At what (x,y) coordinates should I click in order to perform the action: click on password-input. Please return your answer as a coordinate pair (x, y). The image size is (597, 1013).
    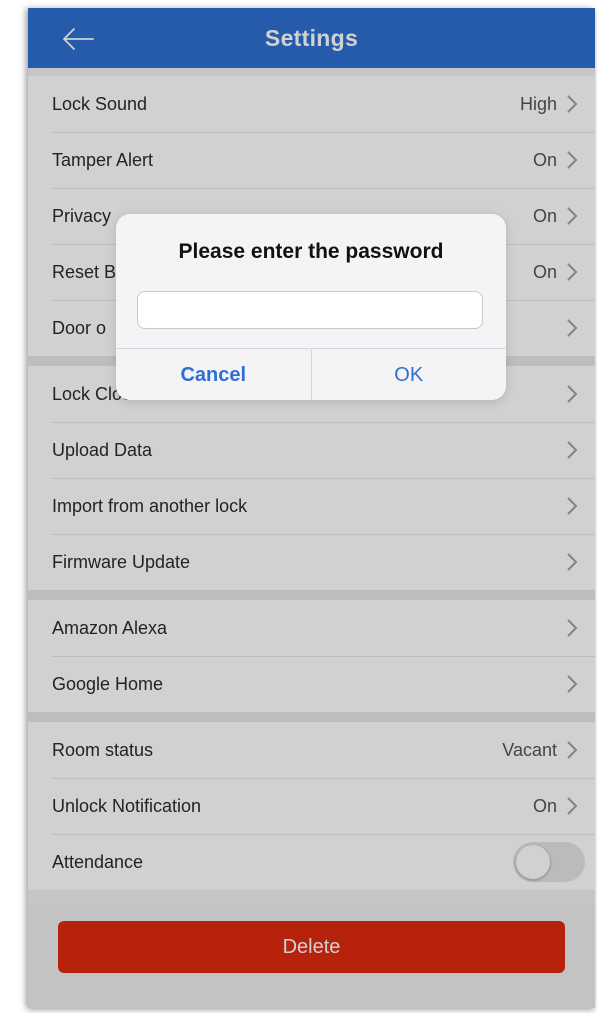
    Looking at the image, I should click on (310, 310).